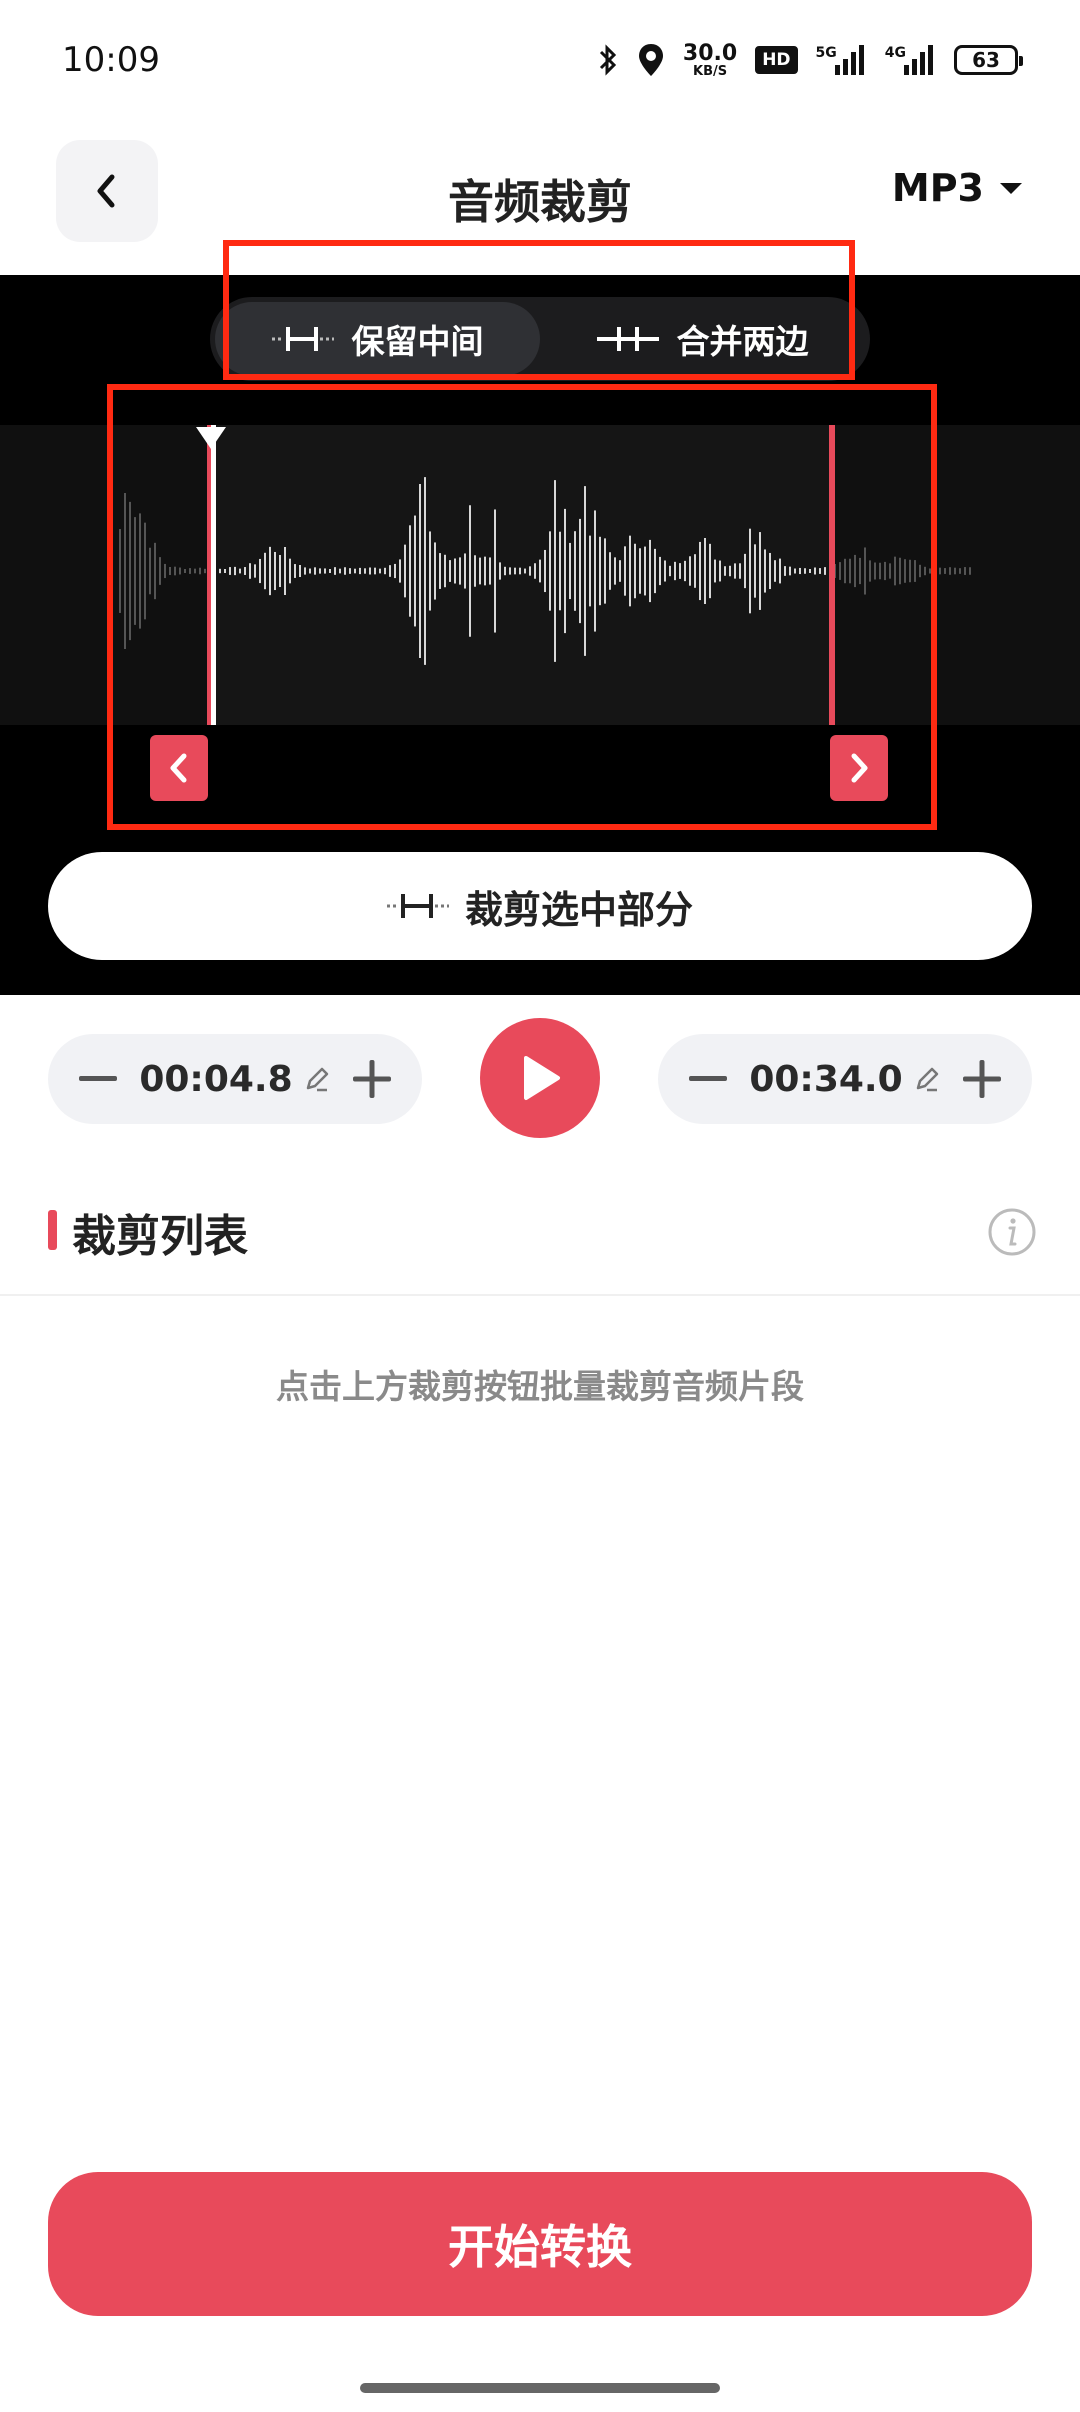 The image size is (1080, 2412). Describe the element at coordinates (540, 1246) in the screenshot. I see `clip-list-header: 裁剪列表` at that location.